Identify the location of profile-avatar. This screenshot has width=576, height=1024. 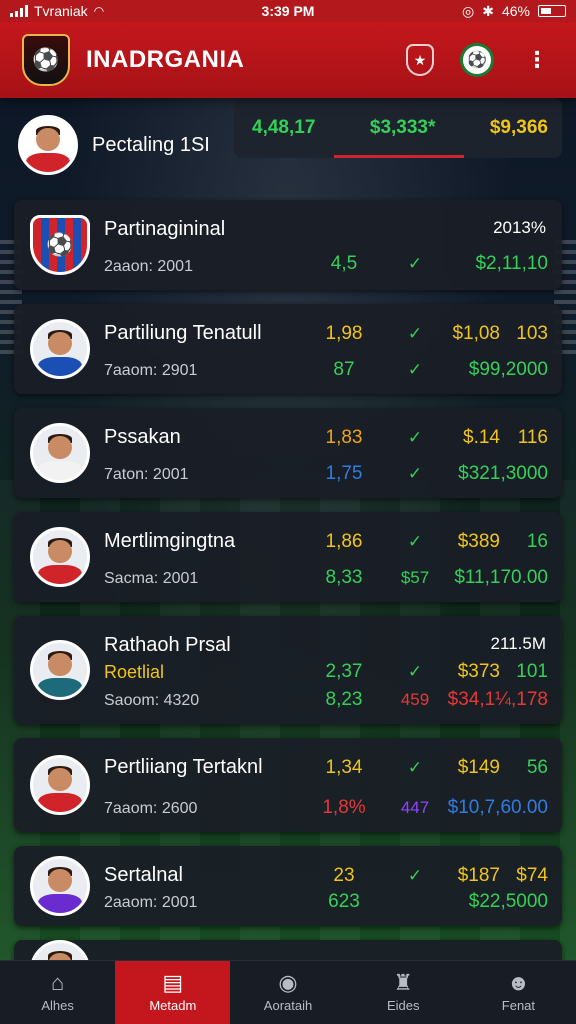
(48, 145).